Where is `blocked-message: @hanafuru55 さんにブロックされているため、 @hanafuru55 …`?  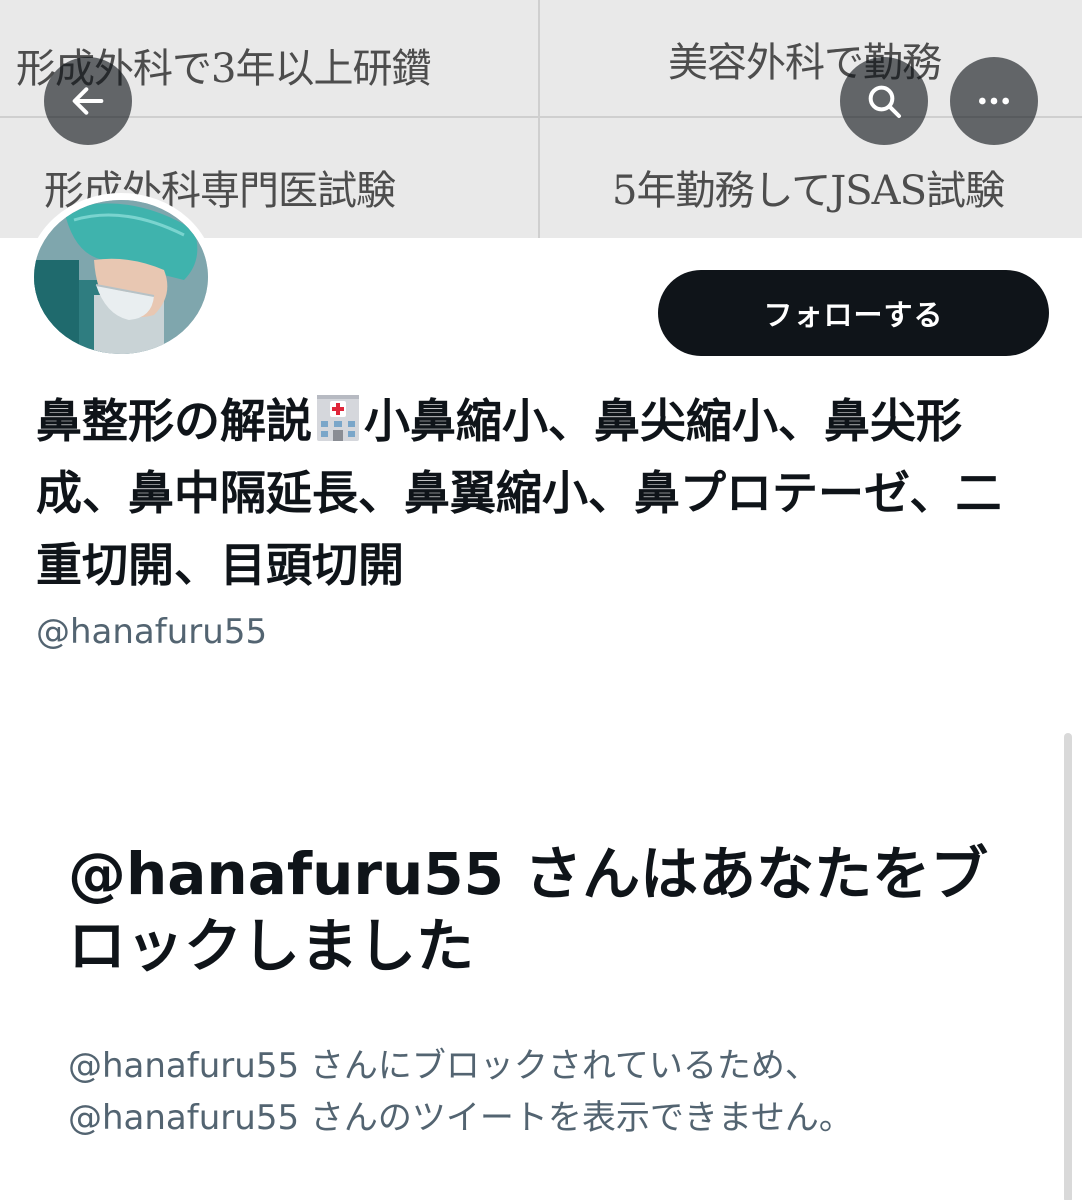
blocked-message: @hanafuru55 さんにブロックされているため、 @hanafuru55 … is located at coordinates (548, 1092).